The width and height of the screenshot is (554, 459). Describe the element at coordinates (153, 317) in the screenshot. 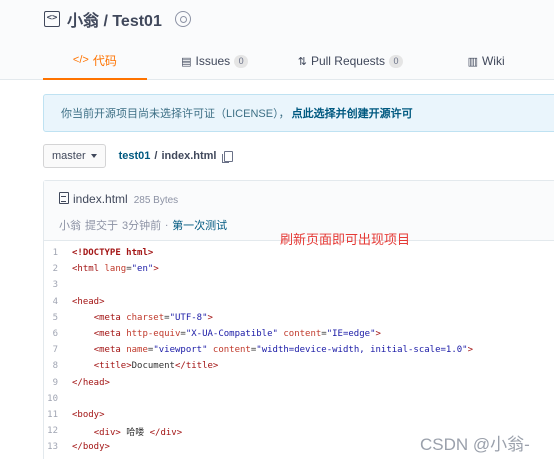

I see `line-source: <meta charset="UTF-8">` at that location.